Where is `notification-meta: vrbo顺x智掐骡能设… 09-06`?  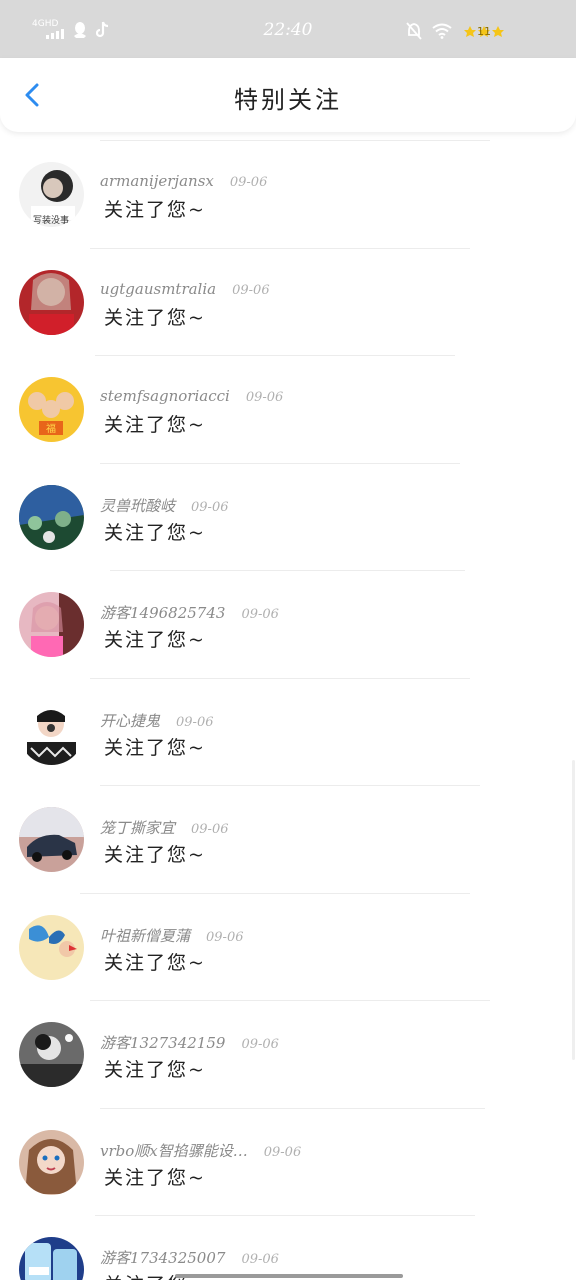
notification-meta: vrbo顺x智掐骡能设… 09-06 is located at coordinates (200, 1150).